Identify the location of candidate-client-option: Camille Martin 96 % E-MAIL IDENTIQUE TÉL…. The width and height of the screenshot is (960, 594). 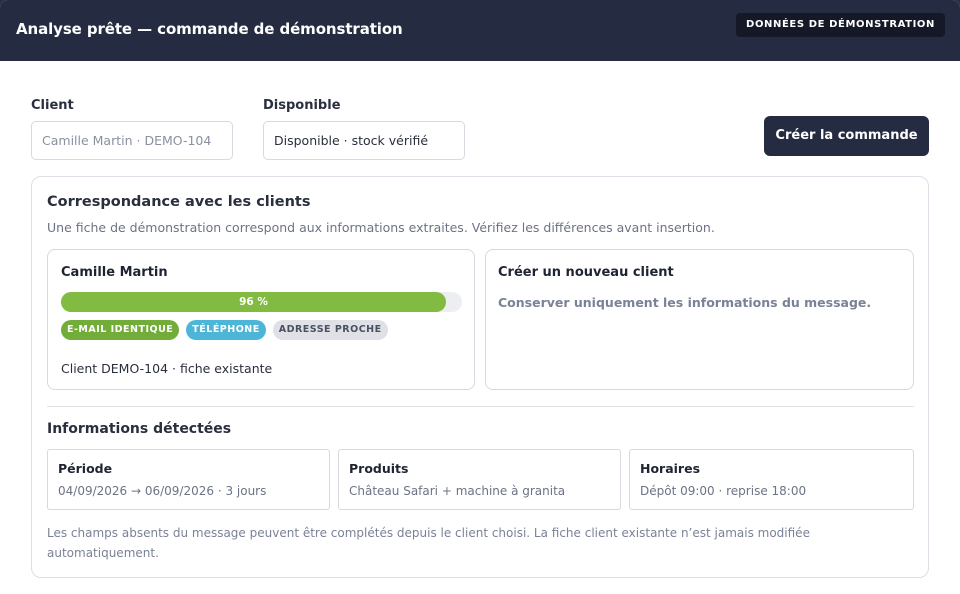
(261, 319).